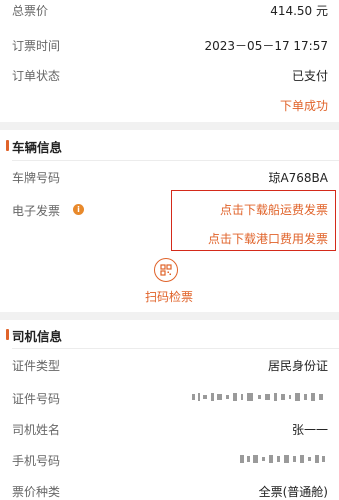 The width and height of the screenshot is (339, 500). I want to click on total-price-value: 414.50 元, so click(299, 11).